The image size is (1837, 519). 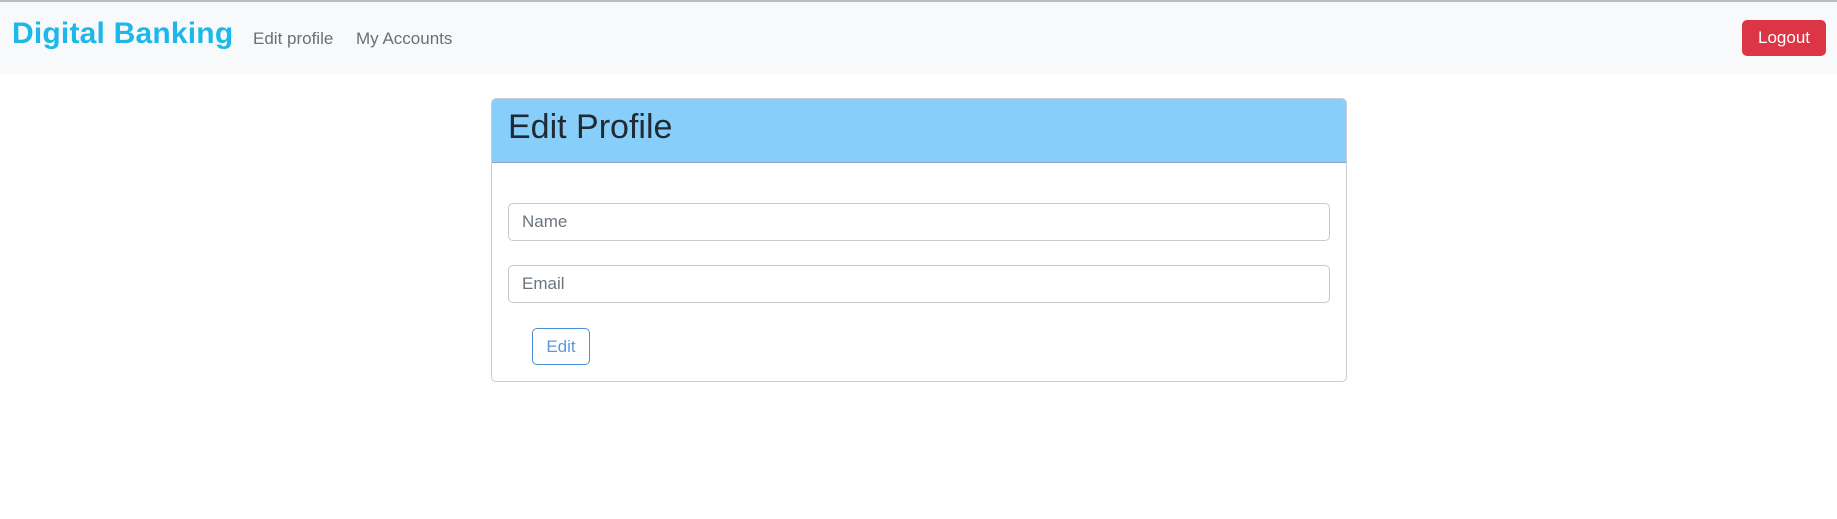 I want to click on edit-button: Edit, so click(x=561, y=346).